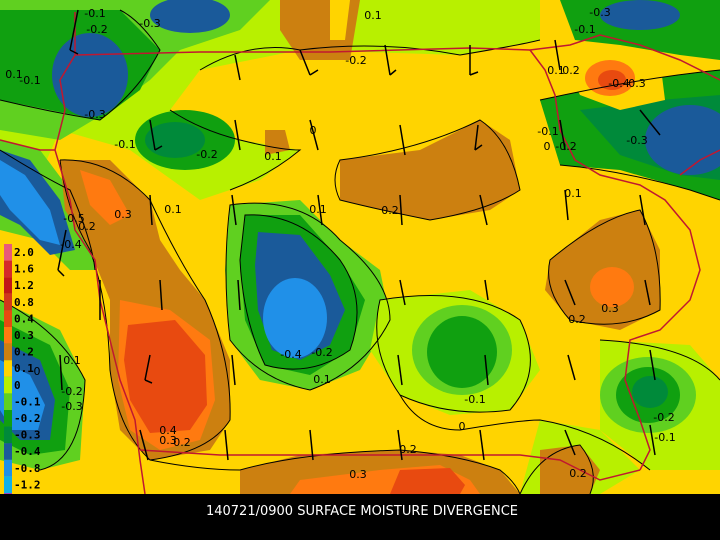  I want to click on legend-label: 0.4, so click(24, 318).